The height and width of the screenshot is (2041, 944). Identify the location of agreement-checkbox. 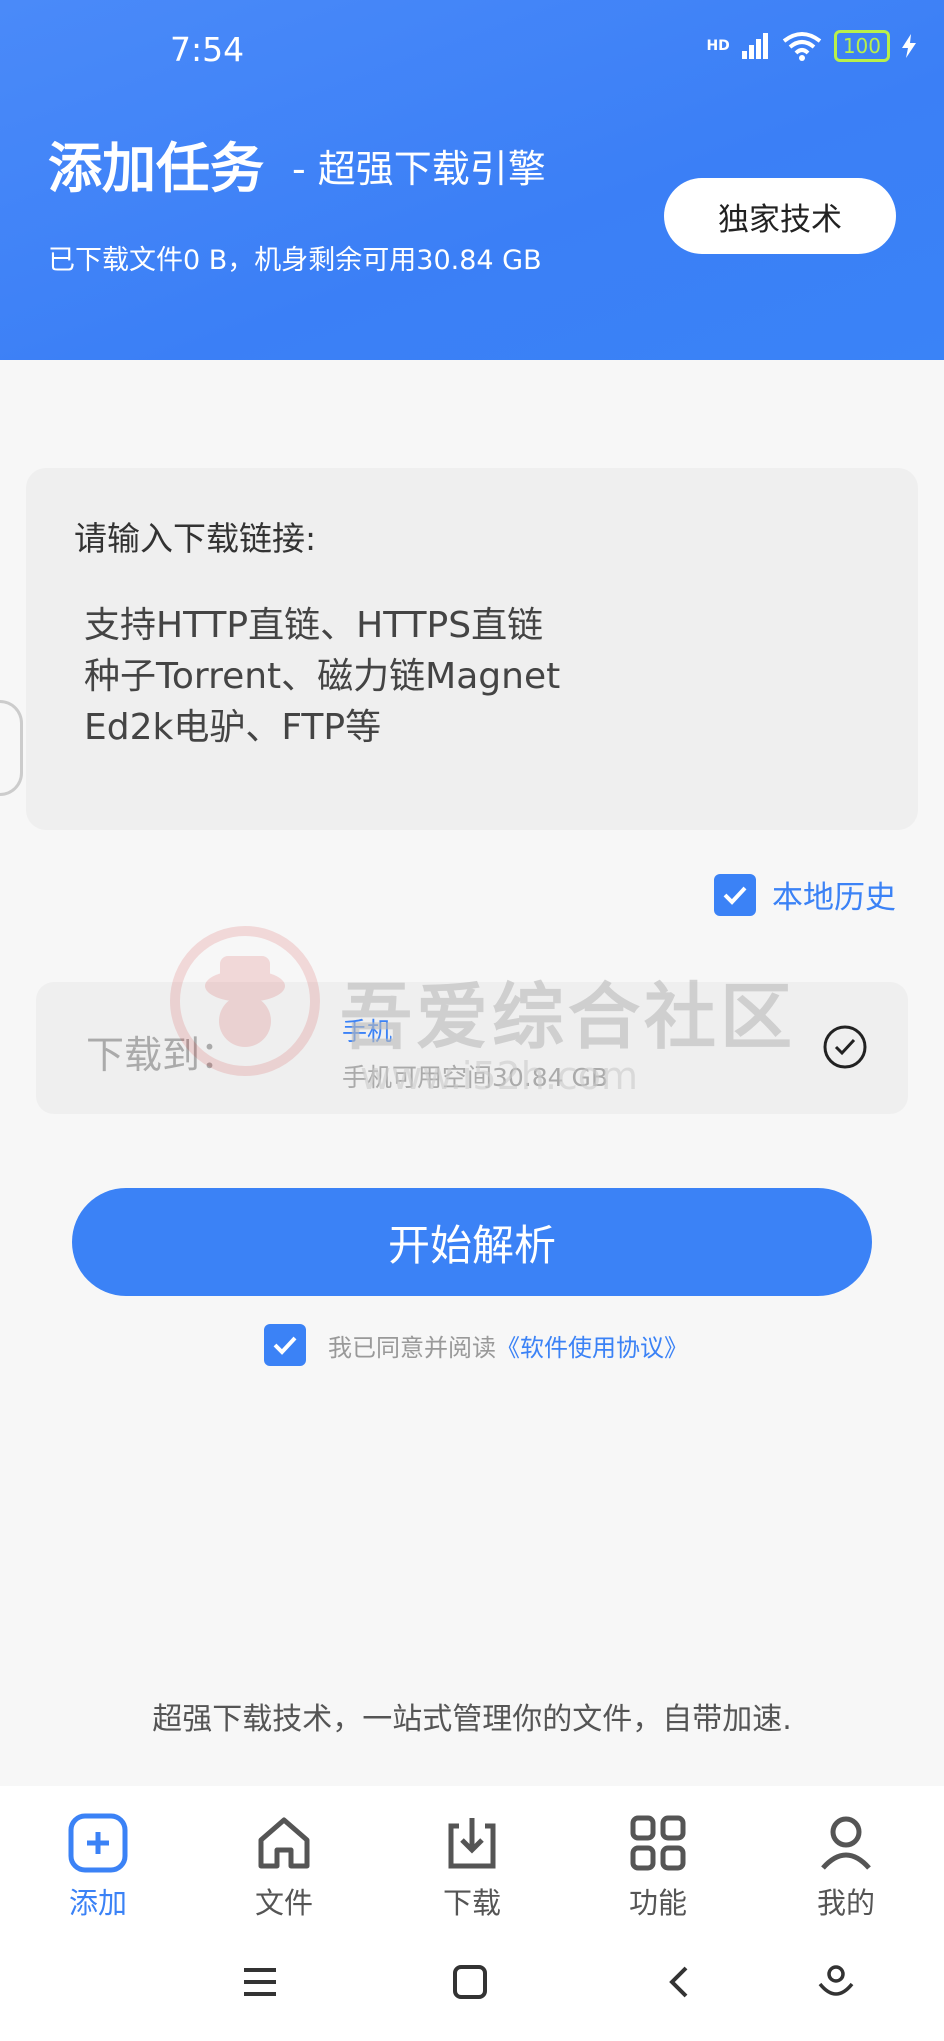
(285, 1345).